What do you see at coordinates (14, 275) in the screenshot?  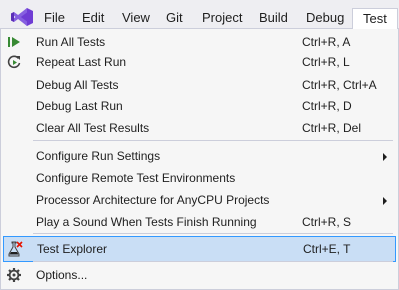 I see `gear-icon` at bounding box center [14, 275].